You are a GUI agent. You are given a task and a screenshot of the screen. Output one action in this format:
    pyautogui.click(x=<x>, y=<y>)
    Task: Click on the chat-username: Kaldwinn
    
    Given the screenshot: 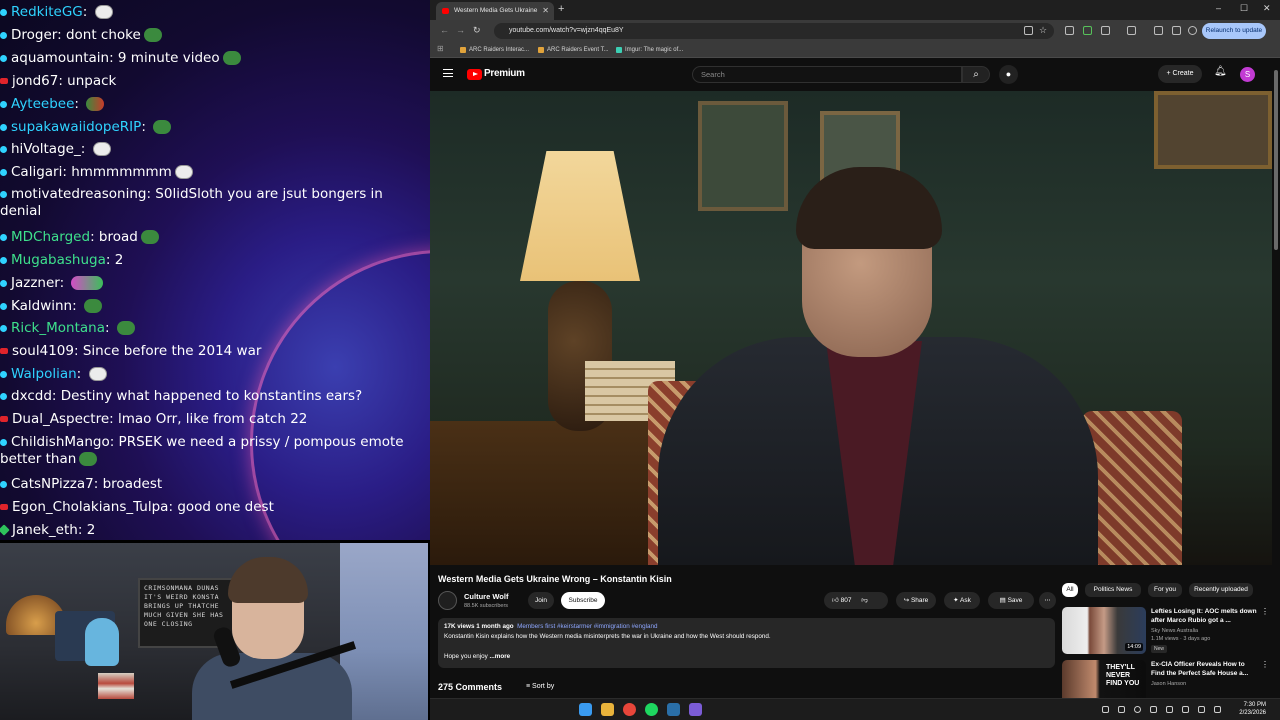 What is the action you would take?
    pyautogui.click(x=41, y=306)
    